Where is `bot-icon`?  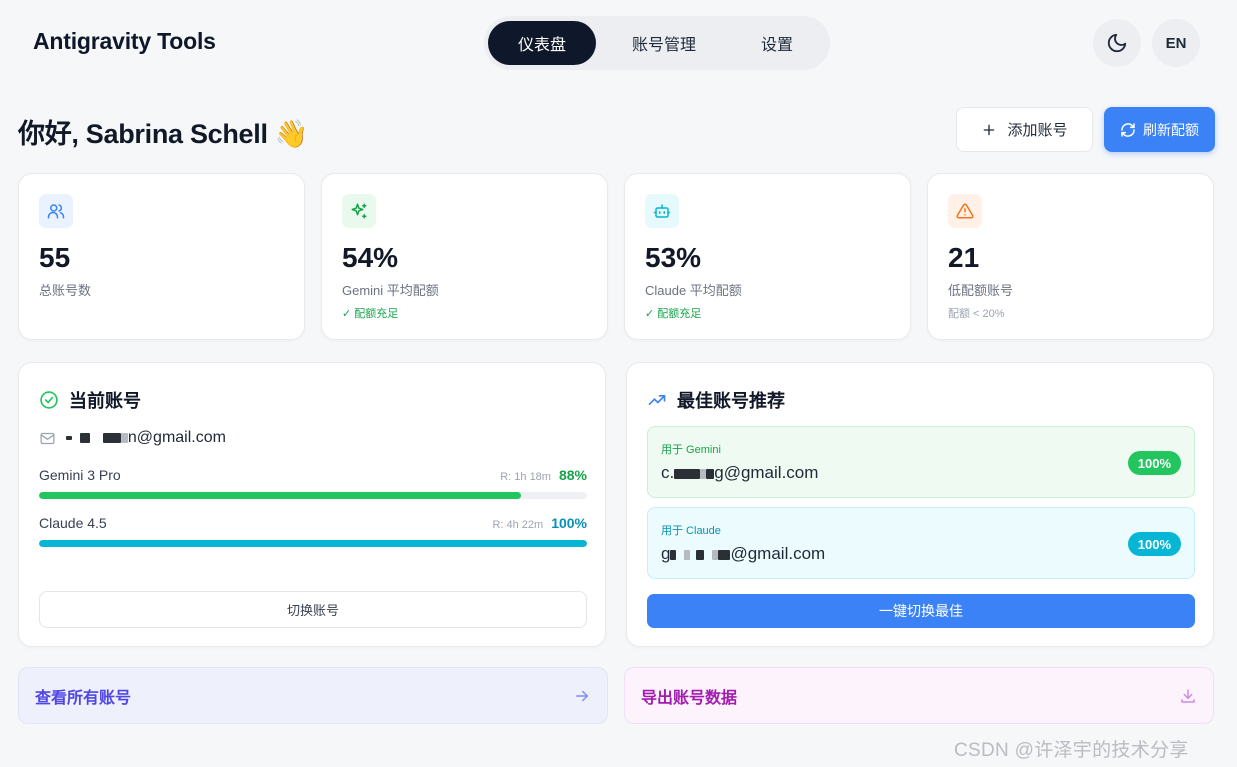
bot-icon is located at coordinates (662, 211).